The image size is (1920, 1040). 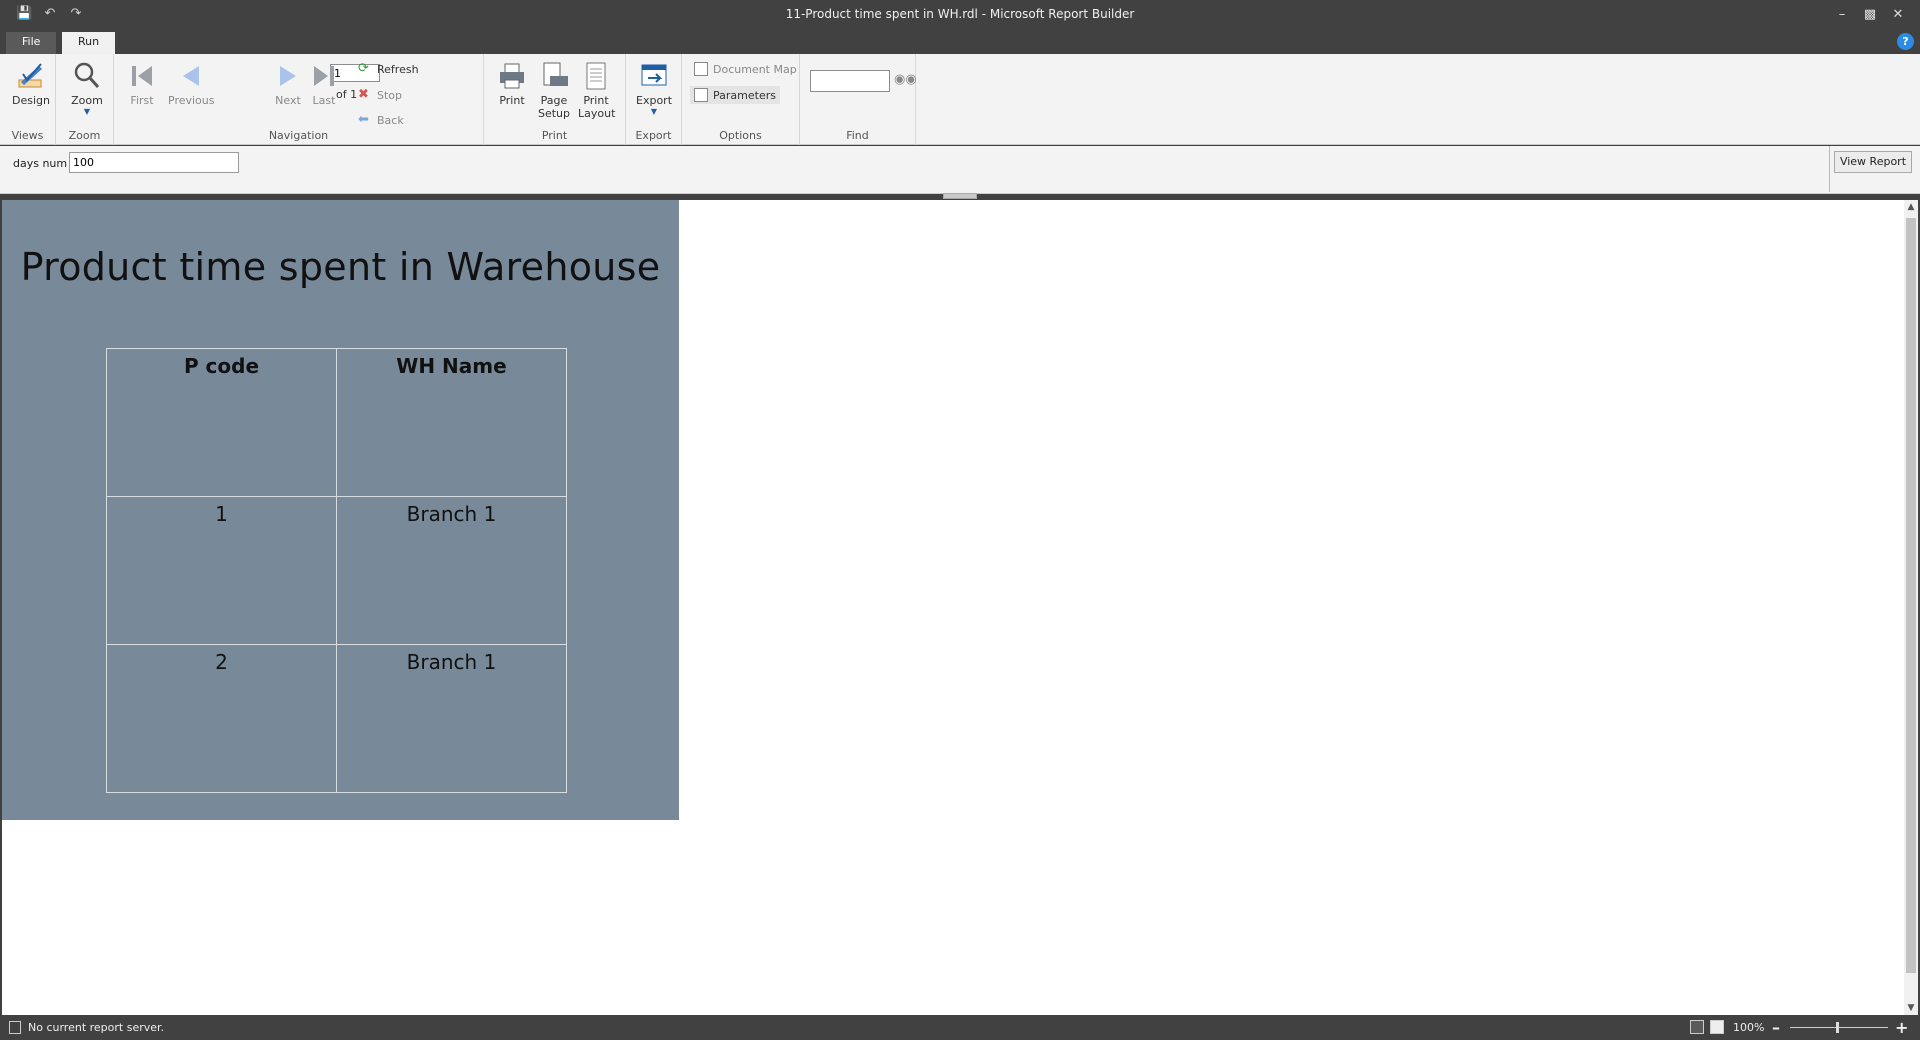 What do you see at coordinates (142, 76) in the screenshot?
I see `first-page-icon` at bounding box center [142, 76].